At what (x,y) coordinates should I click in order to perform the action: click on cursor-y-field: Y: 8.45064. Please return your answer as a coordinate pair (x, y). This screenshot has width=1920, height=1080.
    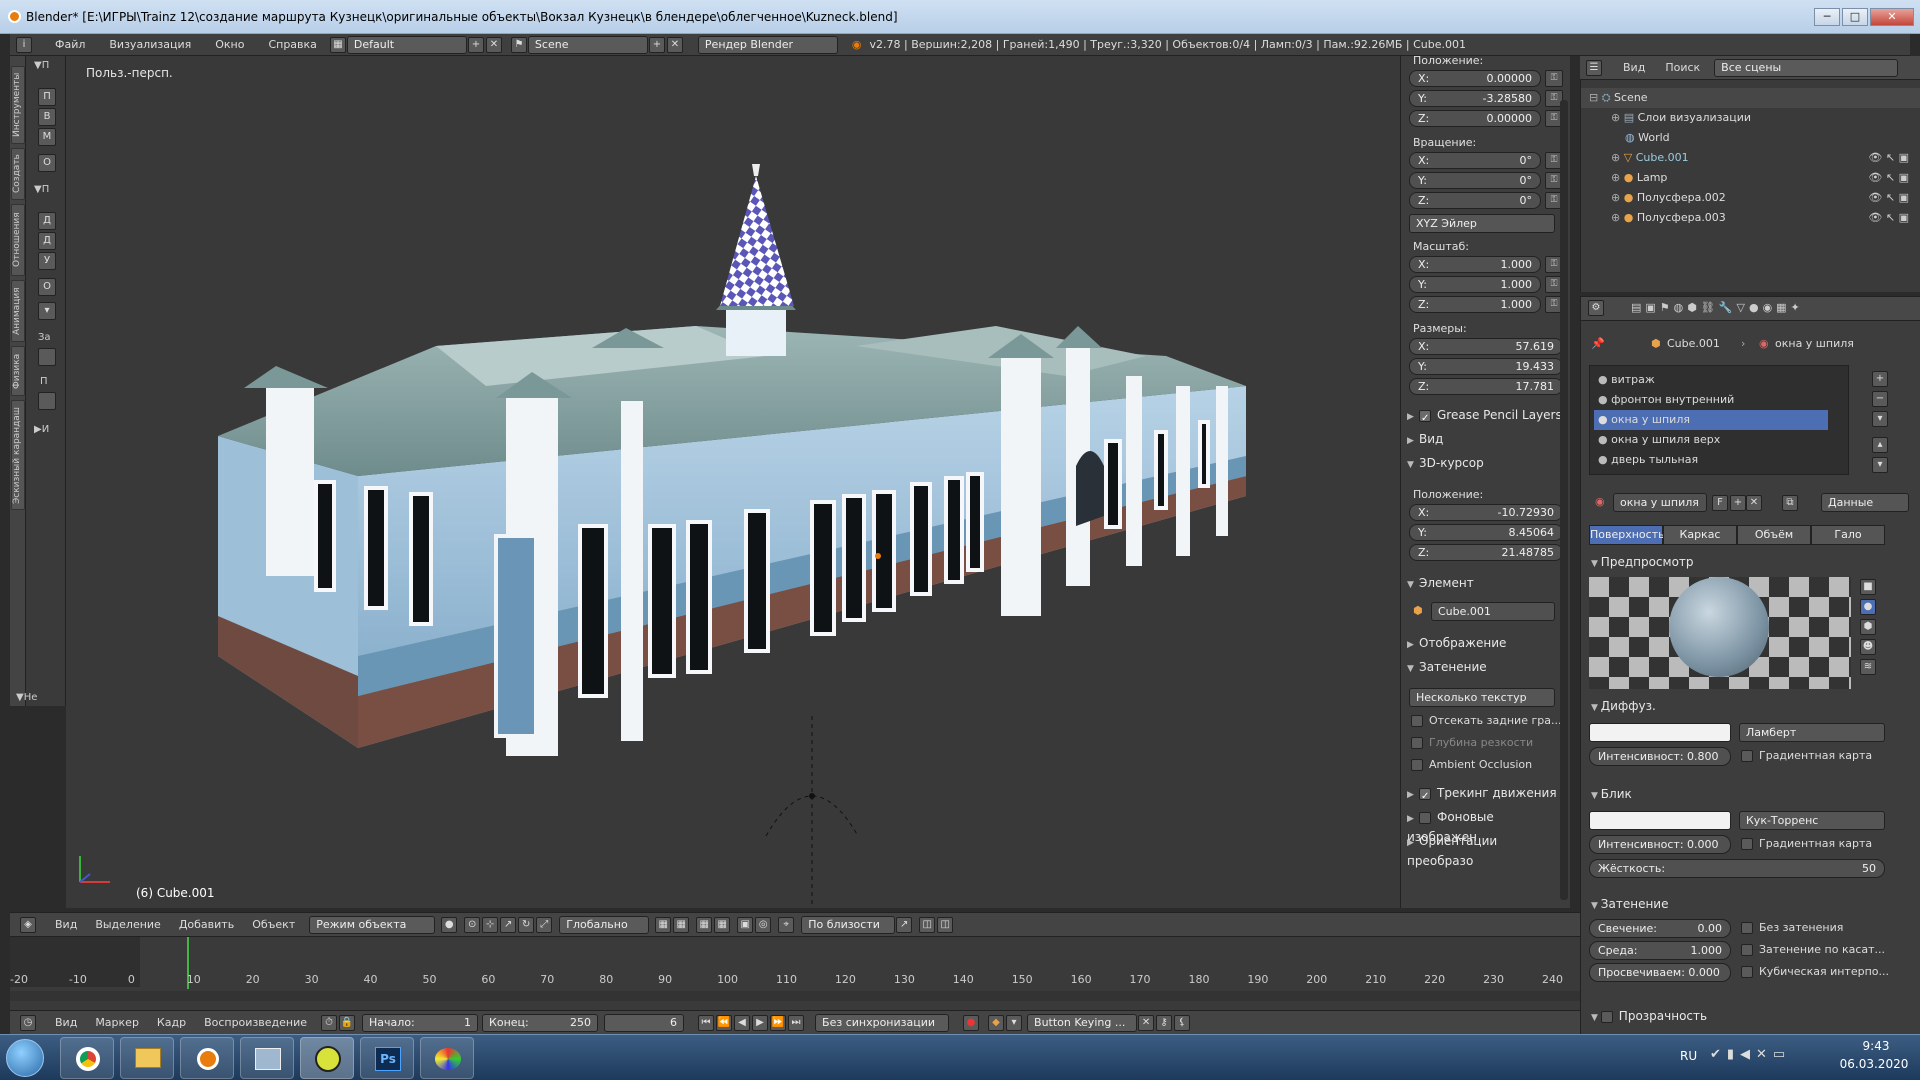
    Looking at the image, I should click on (1486, 532).